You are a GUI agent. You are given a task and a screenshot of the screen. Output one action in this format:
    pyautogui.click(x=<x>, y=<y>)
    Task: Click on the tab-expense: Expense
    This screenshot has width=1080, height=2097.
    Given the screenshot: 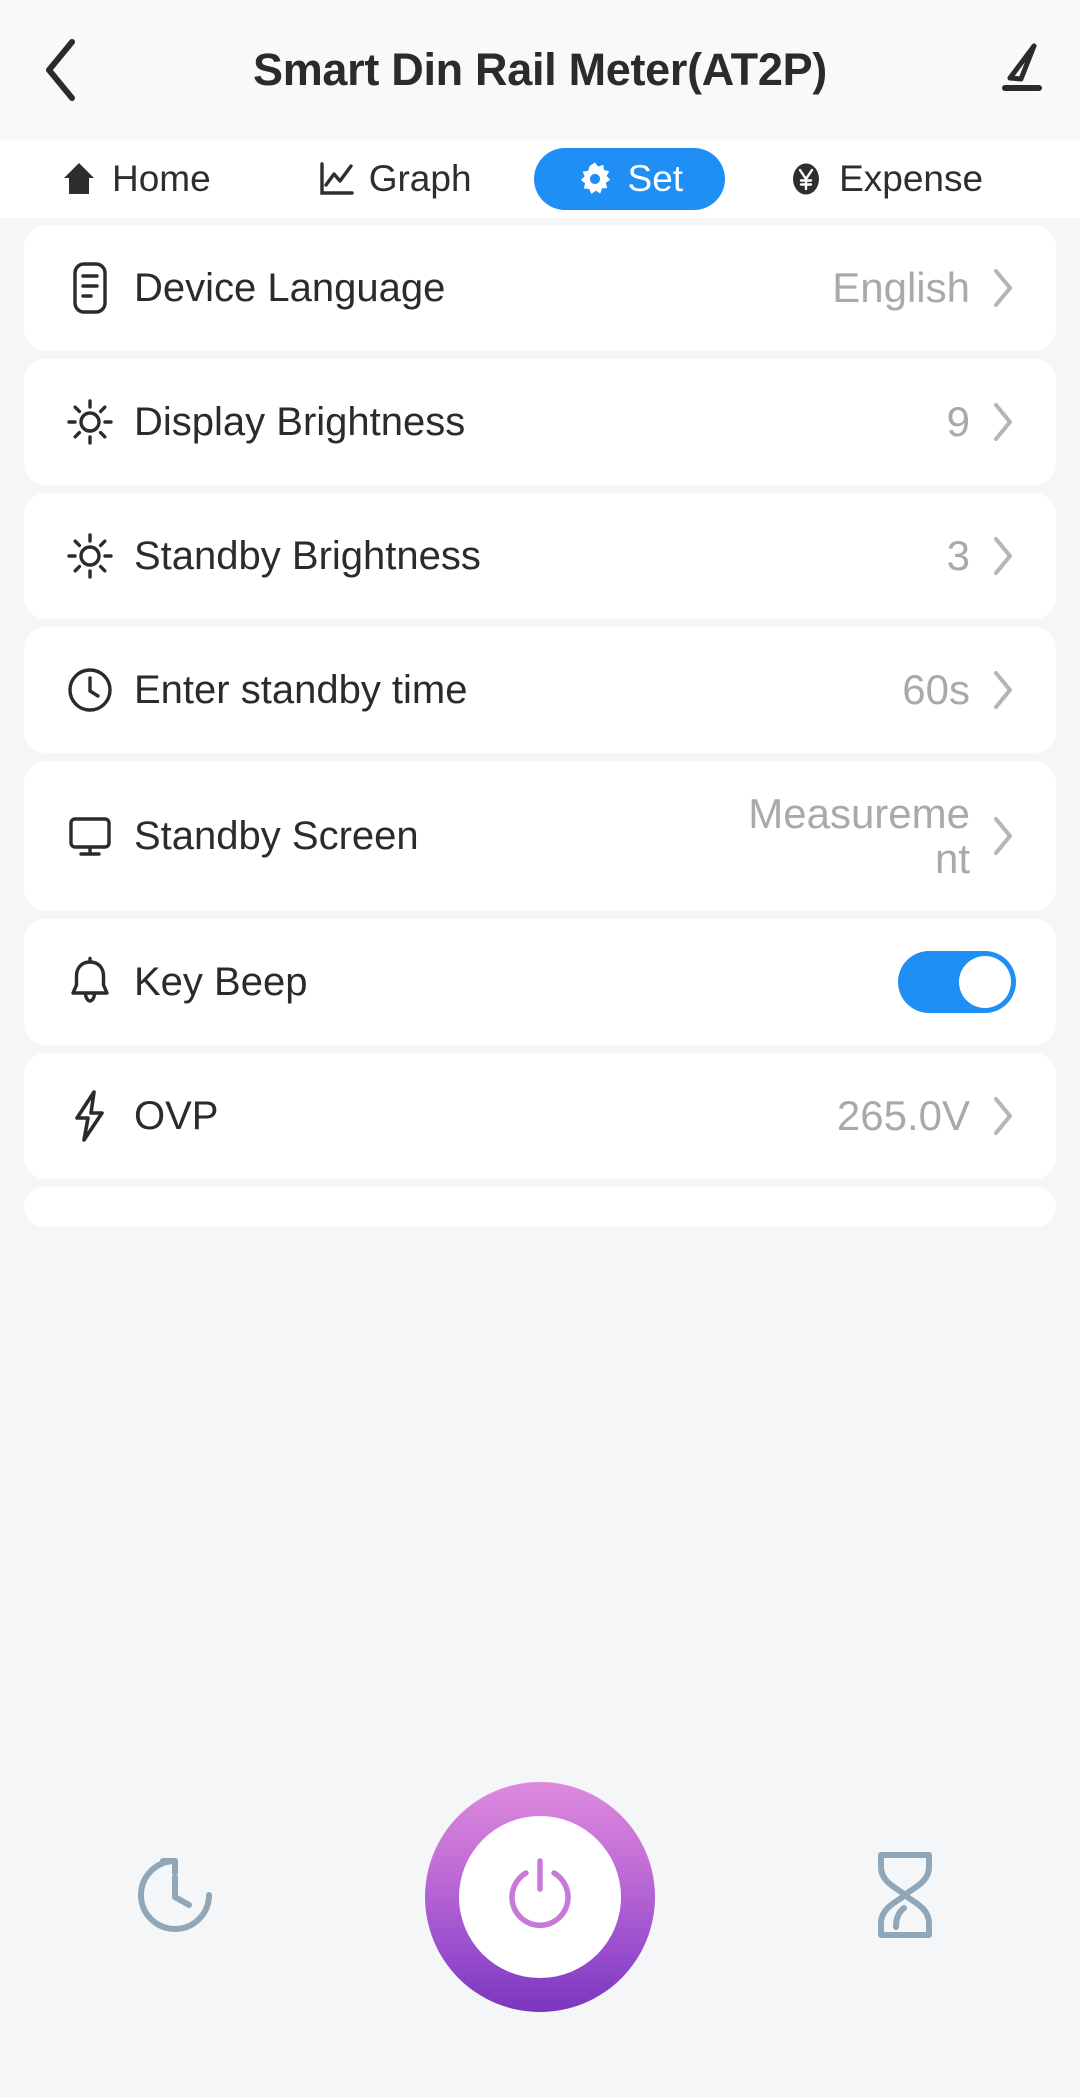 What is the action you would take?
    pyautogui.click(x=885, y=179)
    